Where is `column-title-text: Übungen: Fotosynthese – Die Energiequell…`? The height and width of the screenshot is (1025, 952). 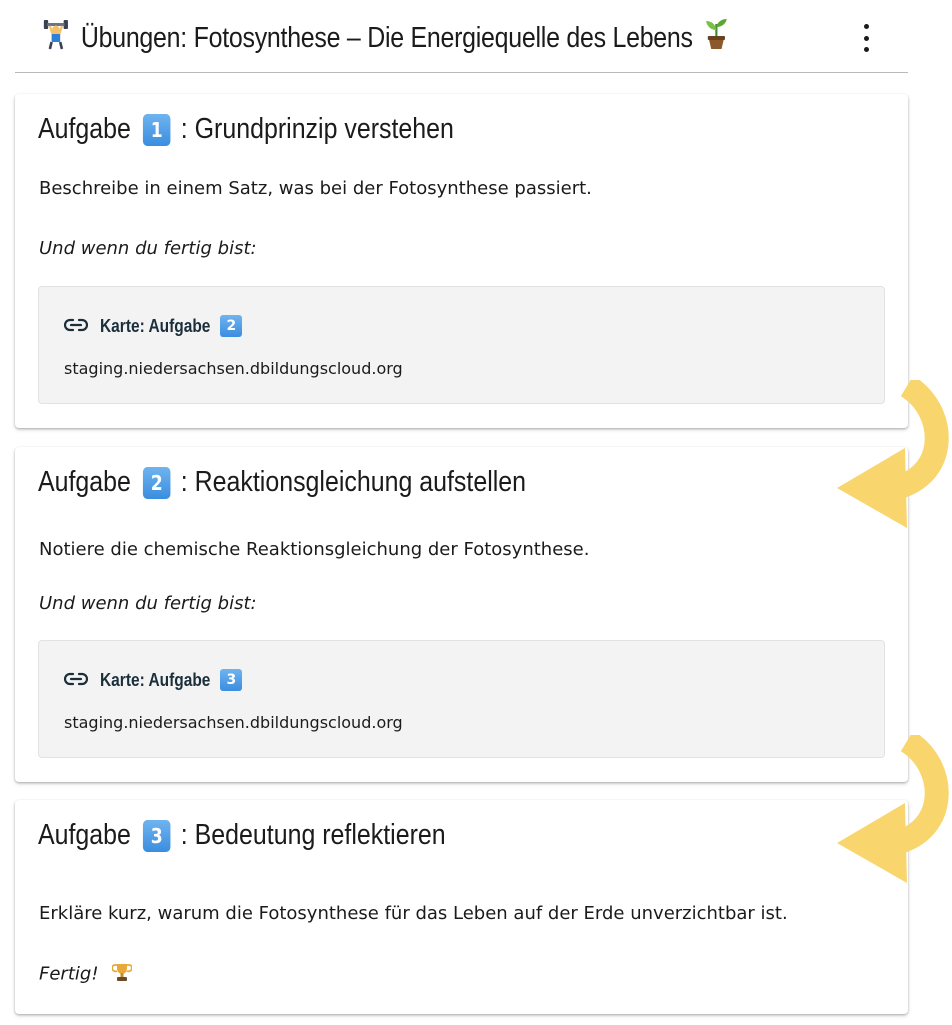 column-title-text: Übungen: Fotosynthese – Die Energiequell… is located at coordinates (386, 37).